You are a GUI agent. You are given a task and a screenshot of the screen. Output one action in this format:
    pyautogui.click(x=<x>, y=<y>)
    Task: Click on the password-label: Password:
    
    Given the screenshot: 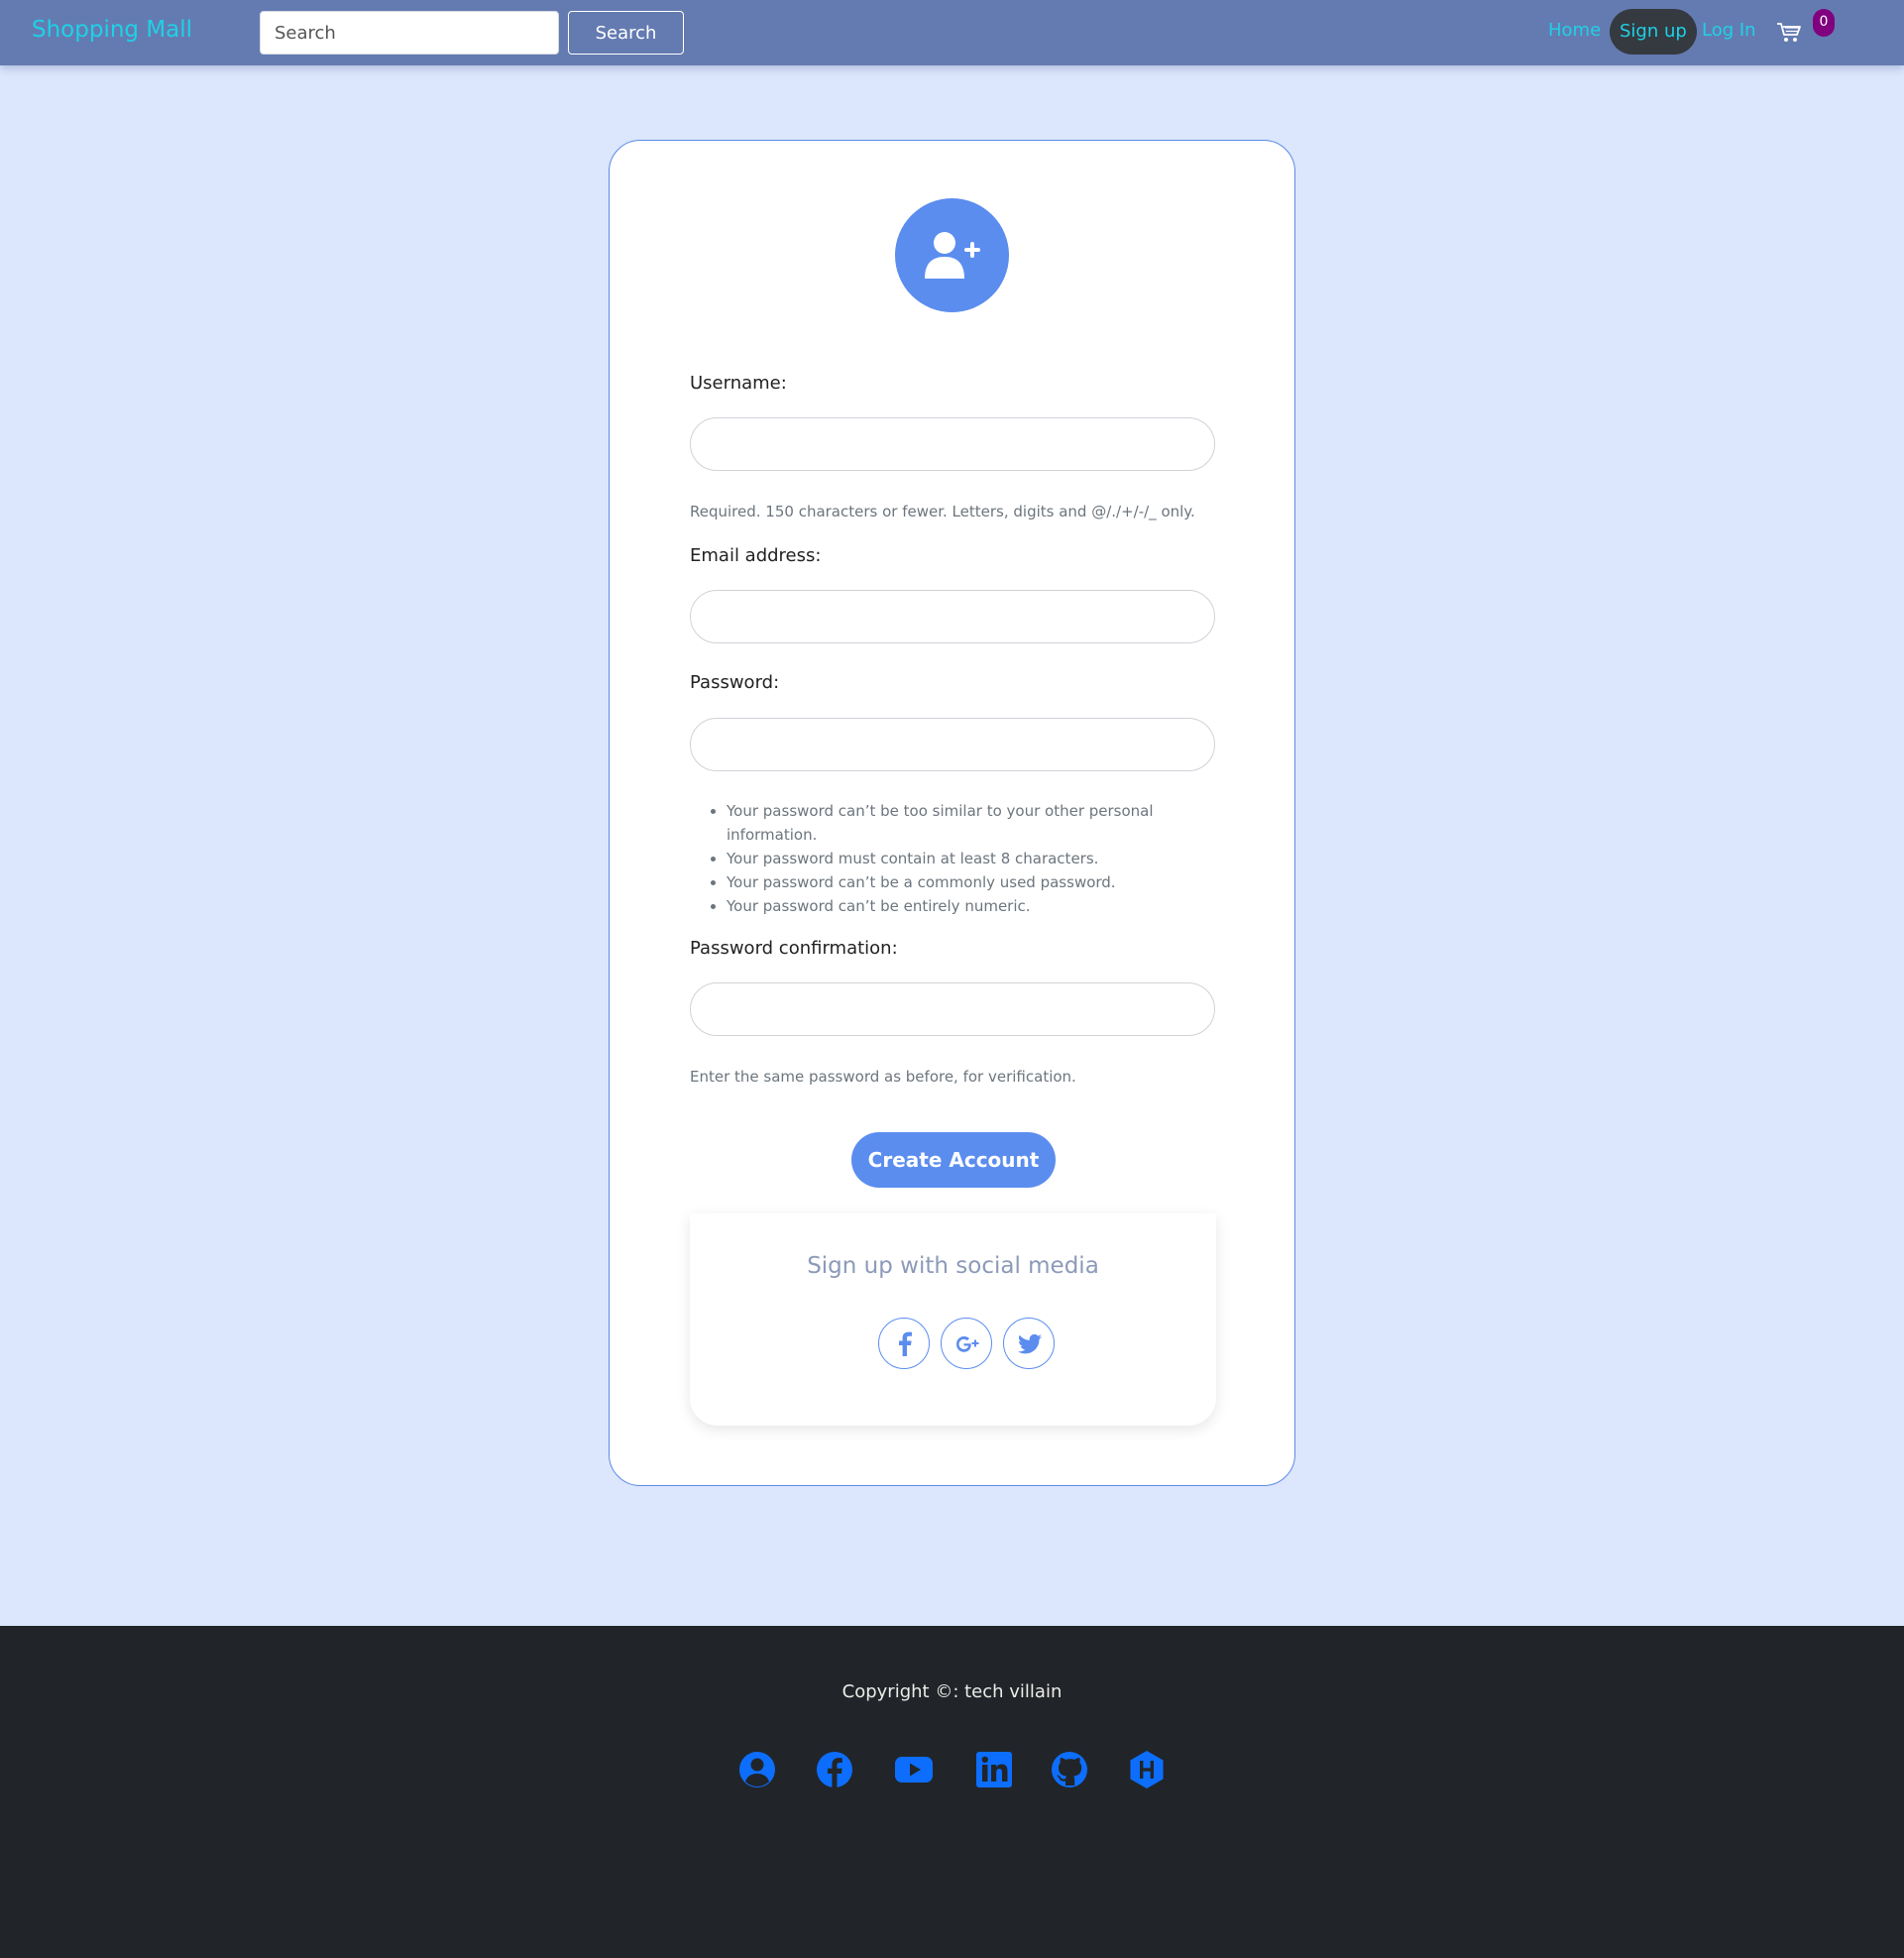 What is the action you would take?
    pyautogui.click(x=735, y=682)
    